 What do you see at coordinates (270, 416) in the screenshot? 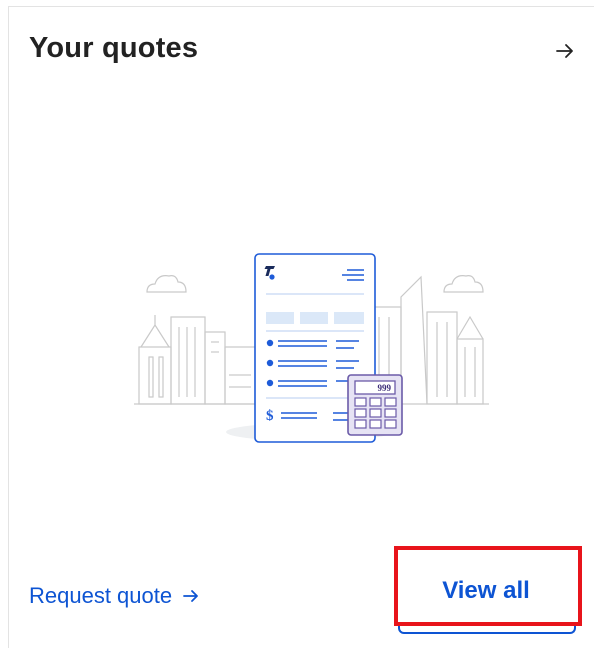
I see `currency-symbol: $` at bounding box center [270, 416].